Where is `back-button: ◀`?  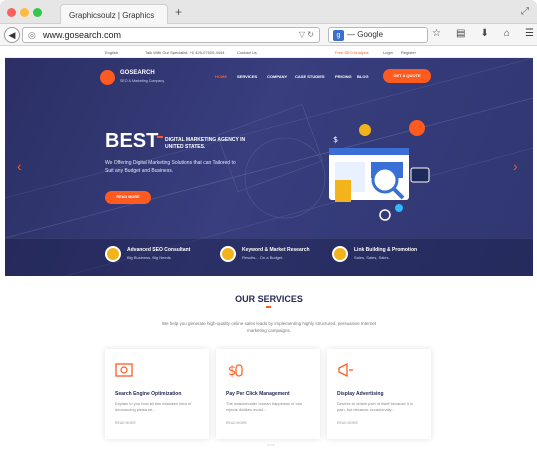
back-button: ◀ is located at coordinates (12, 35).